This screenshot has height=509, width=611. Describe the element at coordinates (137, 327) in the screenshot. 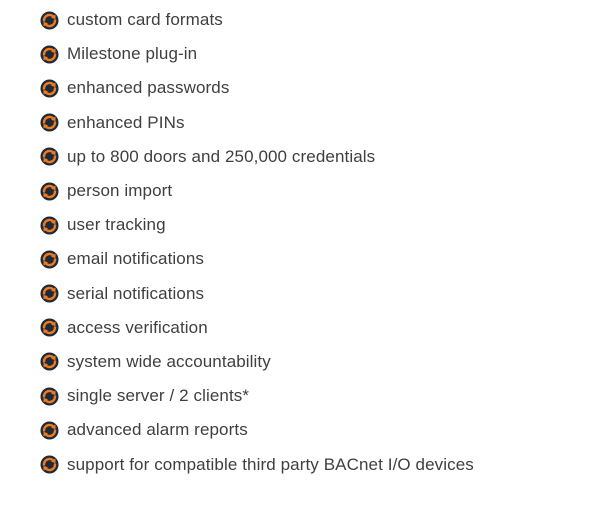

I see `feature-label: access verification` at that location.